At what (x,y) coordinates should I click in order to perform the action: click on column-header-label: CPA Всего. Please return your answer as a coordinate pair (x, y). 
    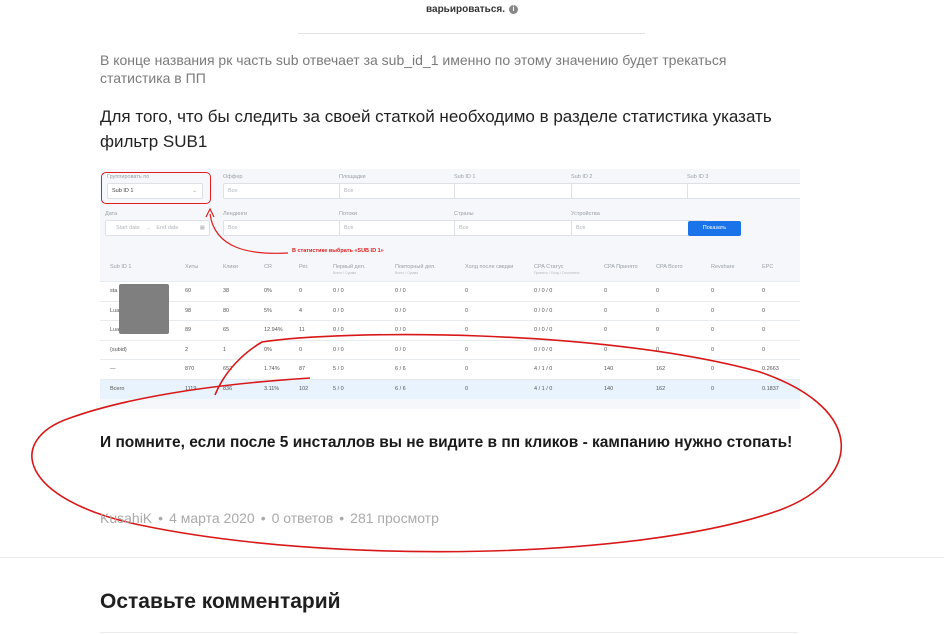
    Looking at the image, I should click on (669, 267).